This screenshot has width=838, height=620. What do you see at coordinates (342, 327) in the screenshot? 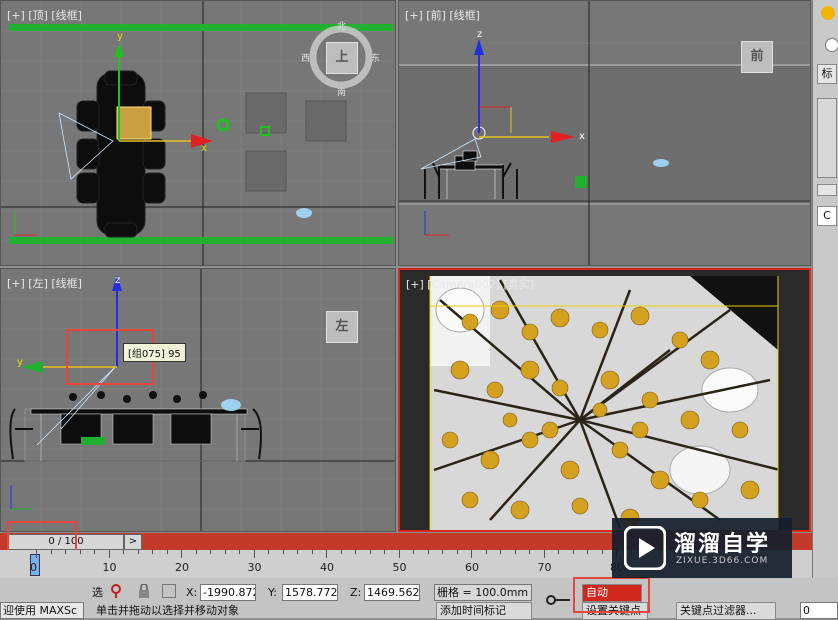
I see `viewcube-left: 左` at bounding box center [342, 327].